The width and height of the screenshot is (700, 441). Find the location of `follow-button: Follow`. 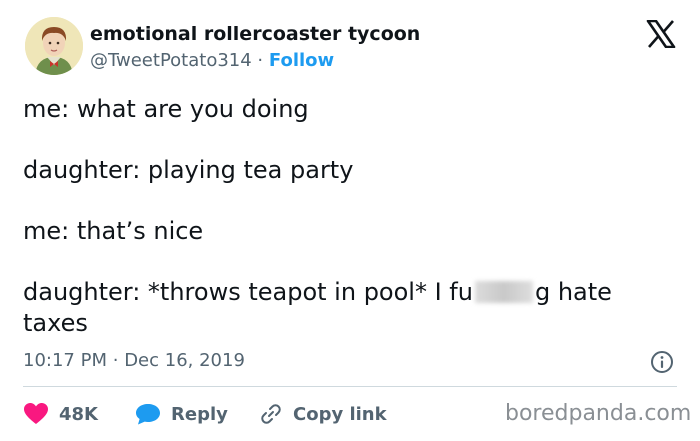

follow-button: Follow is located at coordinates (301, 60).